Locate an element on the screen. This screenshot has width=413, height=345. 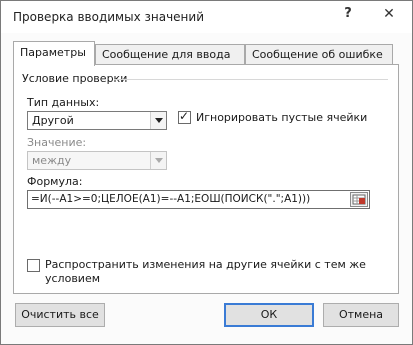
value-select: между is located at coordinates (97, 160).